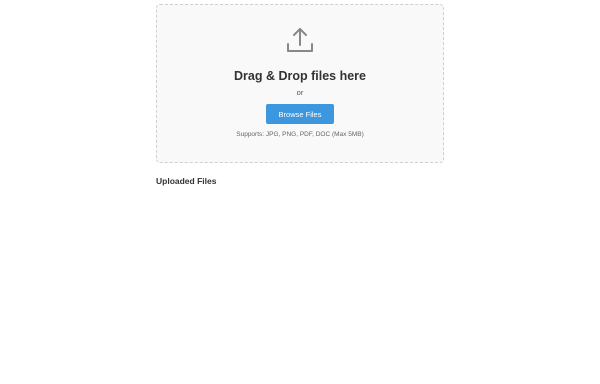  Describe the element at coordinates (300, 76) in the screenshot. I see `drop-zone-title: Drag & Drop files here` at that location.